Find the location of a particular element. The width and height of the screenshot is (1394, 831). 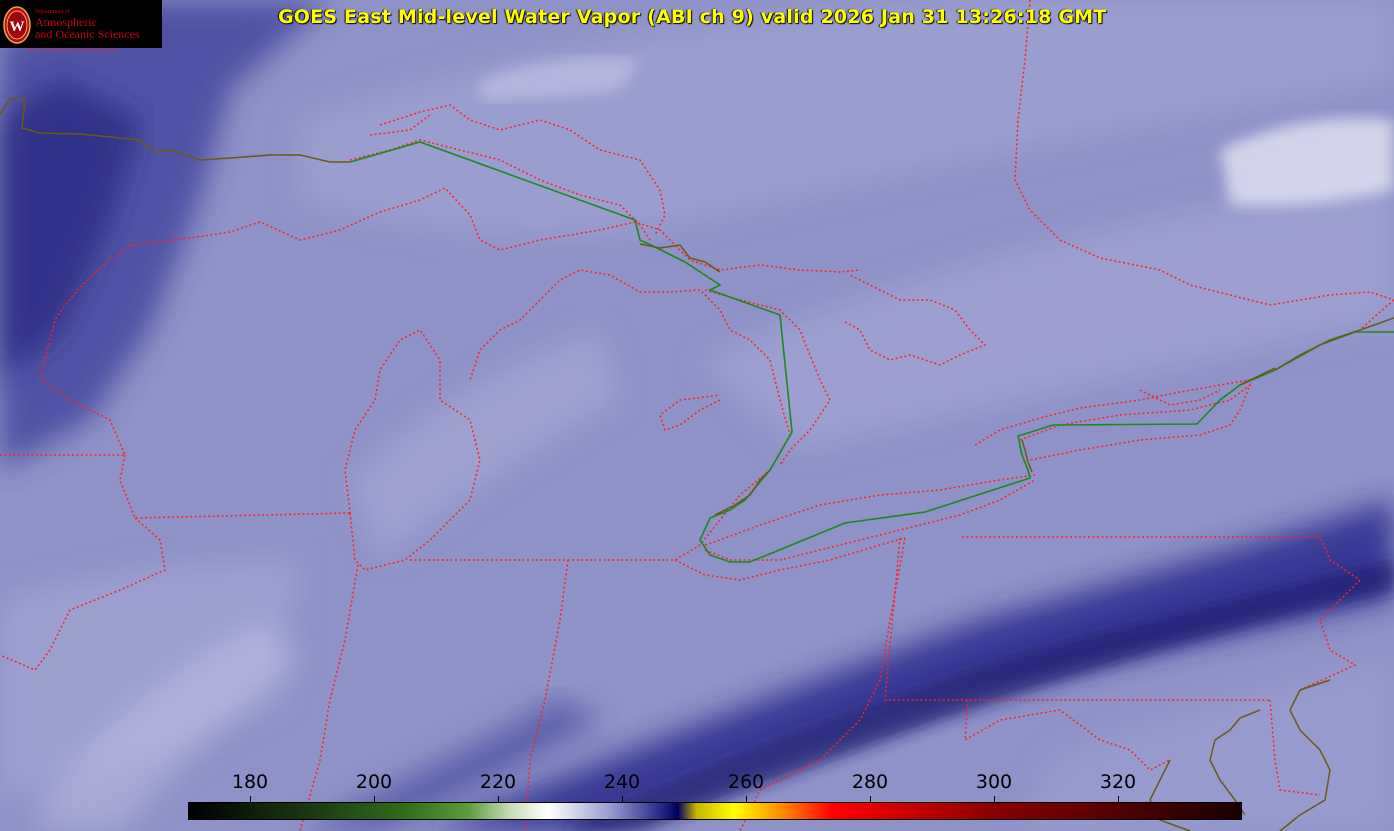

colorbar-tick-label: 280 is located at coordinates (870, 782).